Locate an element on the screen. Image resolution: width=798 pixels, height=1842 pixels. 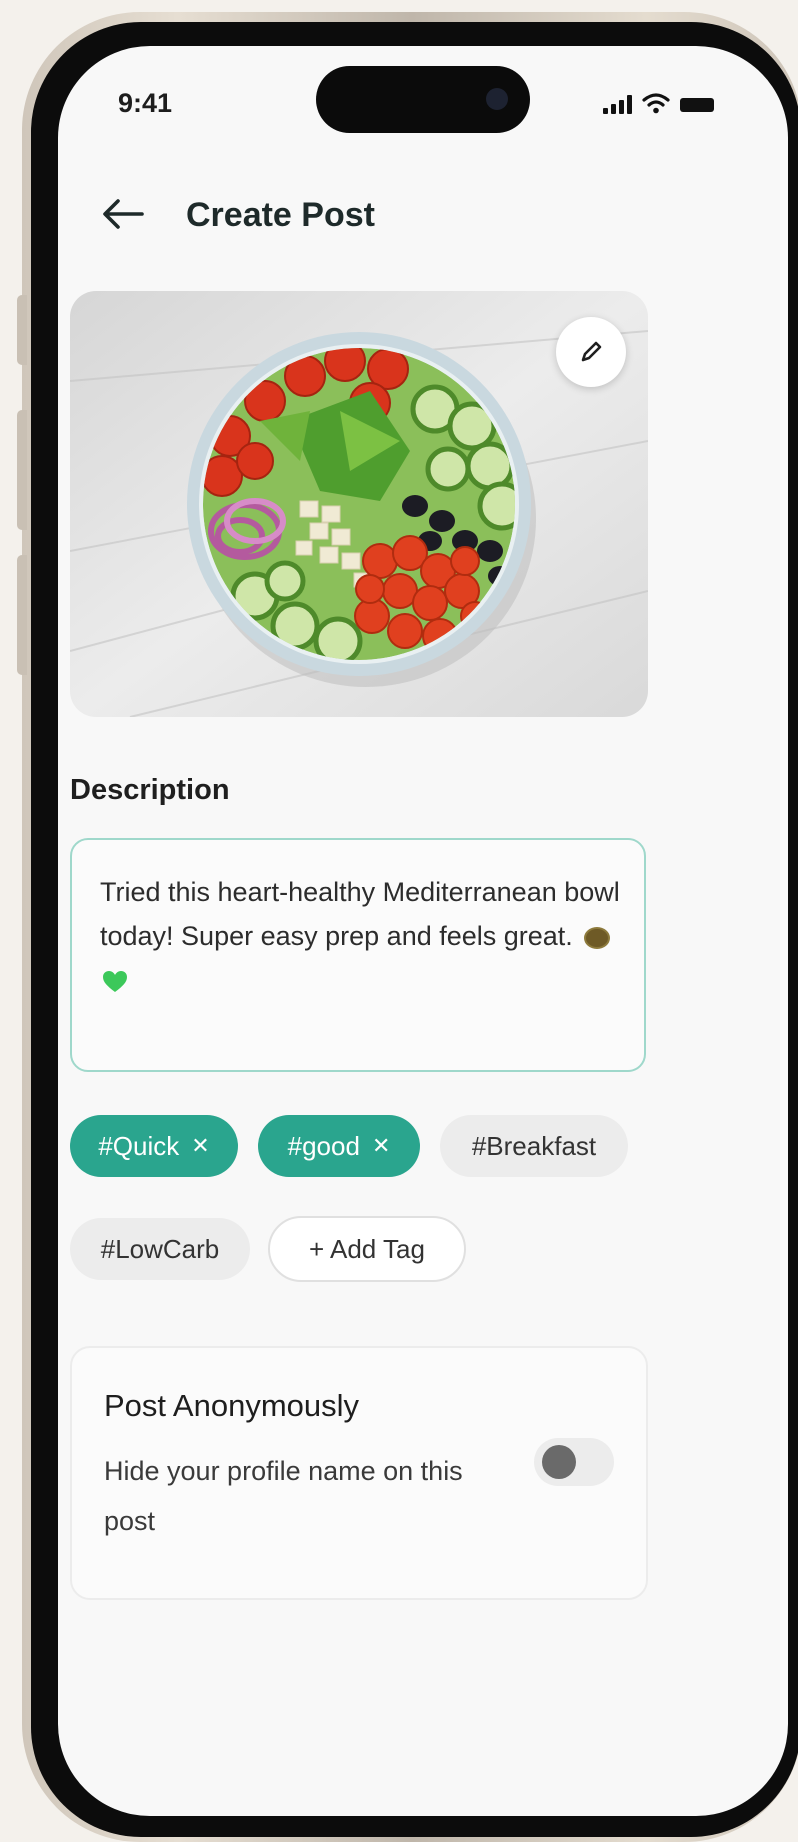
tag-chip-breakfast: #Breakfast is located at coordinates (534, 1146).